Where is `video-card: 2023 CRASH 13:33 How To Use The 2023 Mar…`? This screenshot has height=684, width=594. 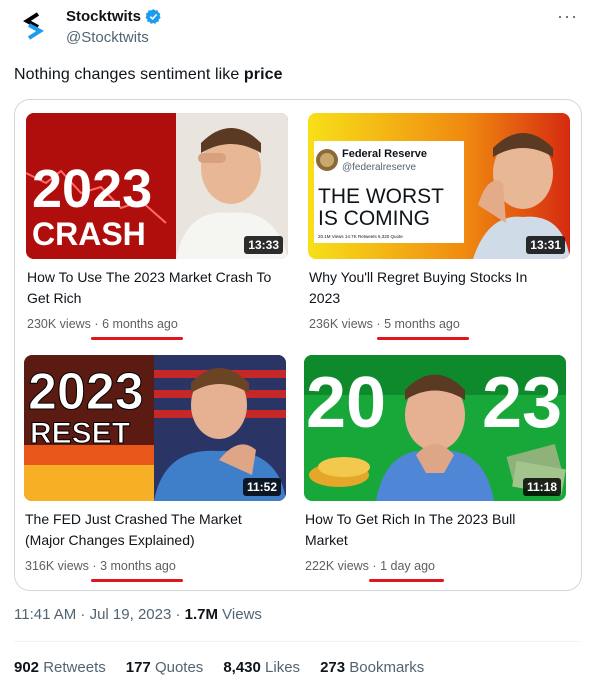 video-card: 2023 CRASH 13:33 How To Use The 2023 Mar… is located at coordinates (157, 226).